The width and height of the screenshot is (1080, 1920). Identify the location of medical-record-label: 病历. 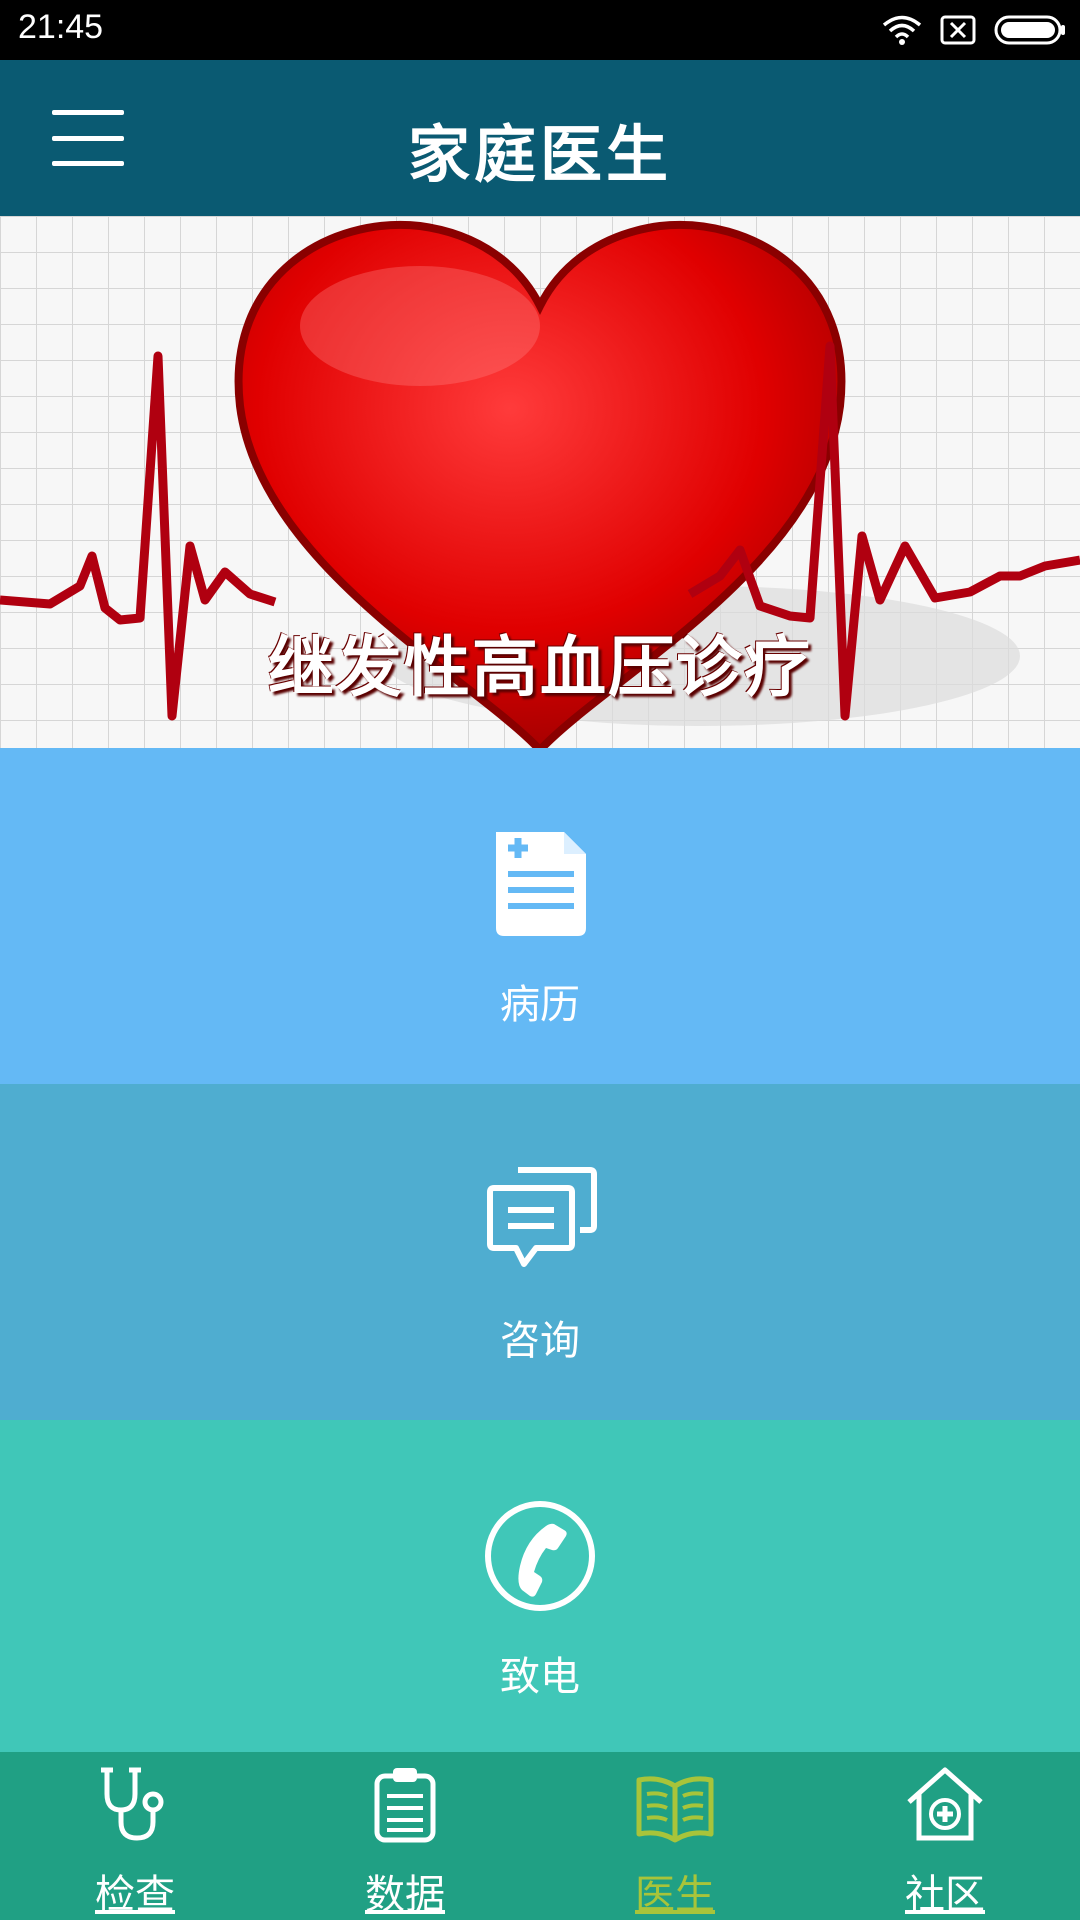
(540, 1005).